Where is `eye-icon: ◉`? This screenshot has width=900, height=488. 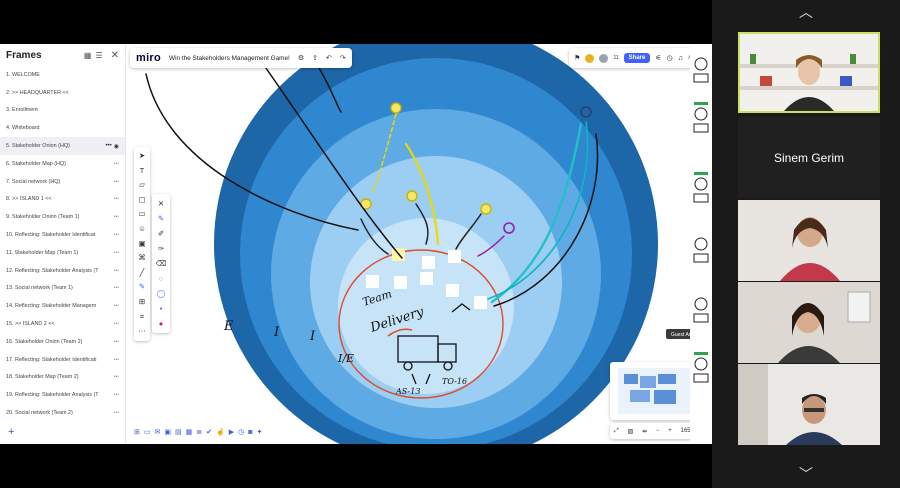
eye-icon: ◉ is located at coordinates (116, 146).